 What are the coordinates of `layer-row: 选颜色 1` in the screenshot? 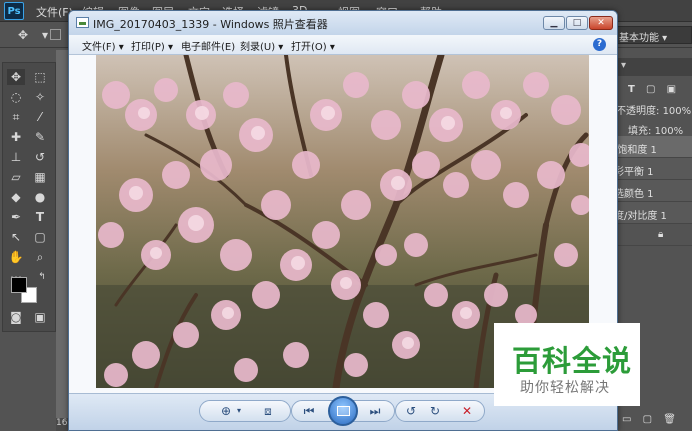 It's located at (653, 191).